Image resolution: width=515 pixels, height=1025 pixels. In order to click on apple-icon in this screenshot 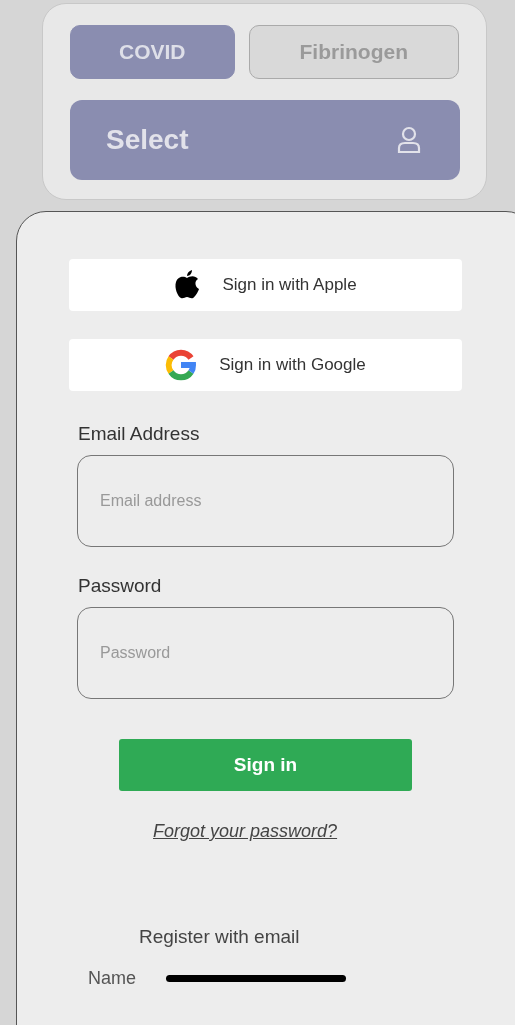, I will do `click(187, 285)`.